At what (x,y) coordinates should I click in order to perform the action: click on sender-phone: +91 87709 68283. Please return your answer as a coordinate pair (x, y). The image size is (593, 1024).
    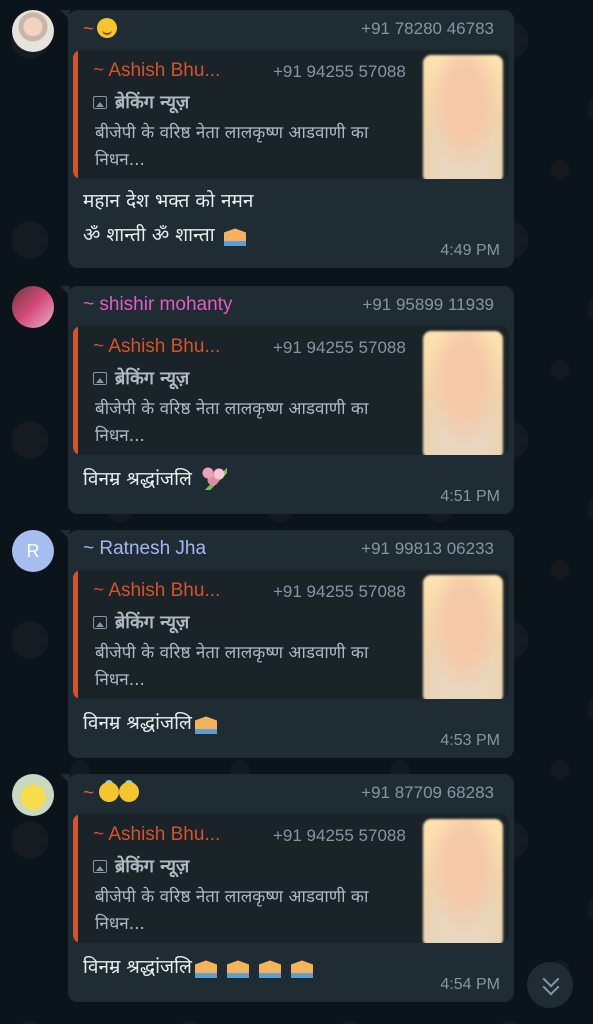
    Looking at the image, I should click on (427, 792).